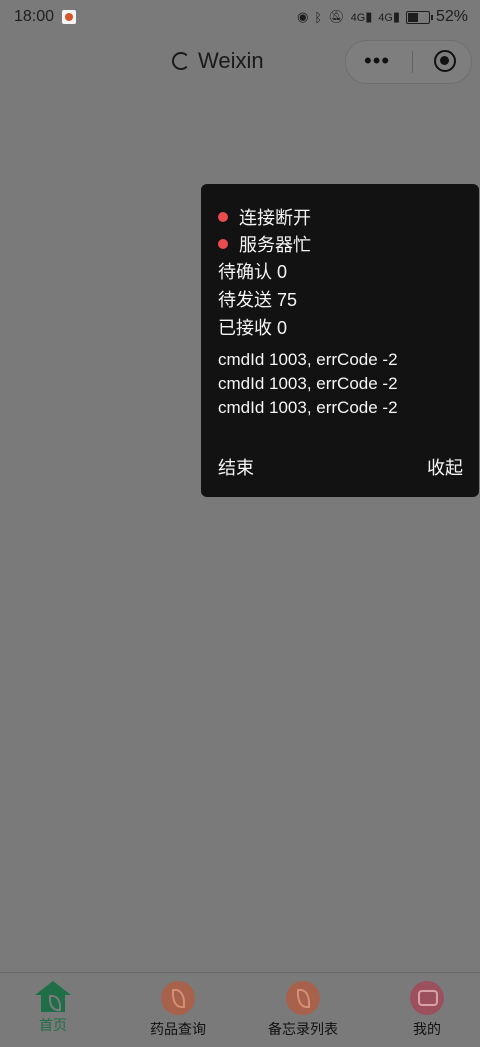 The height and width of the screenshot is (1047, 480). Describe the element at coordinates (427, 998) in the screenshot. I see `stroller-icon` at that location.